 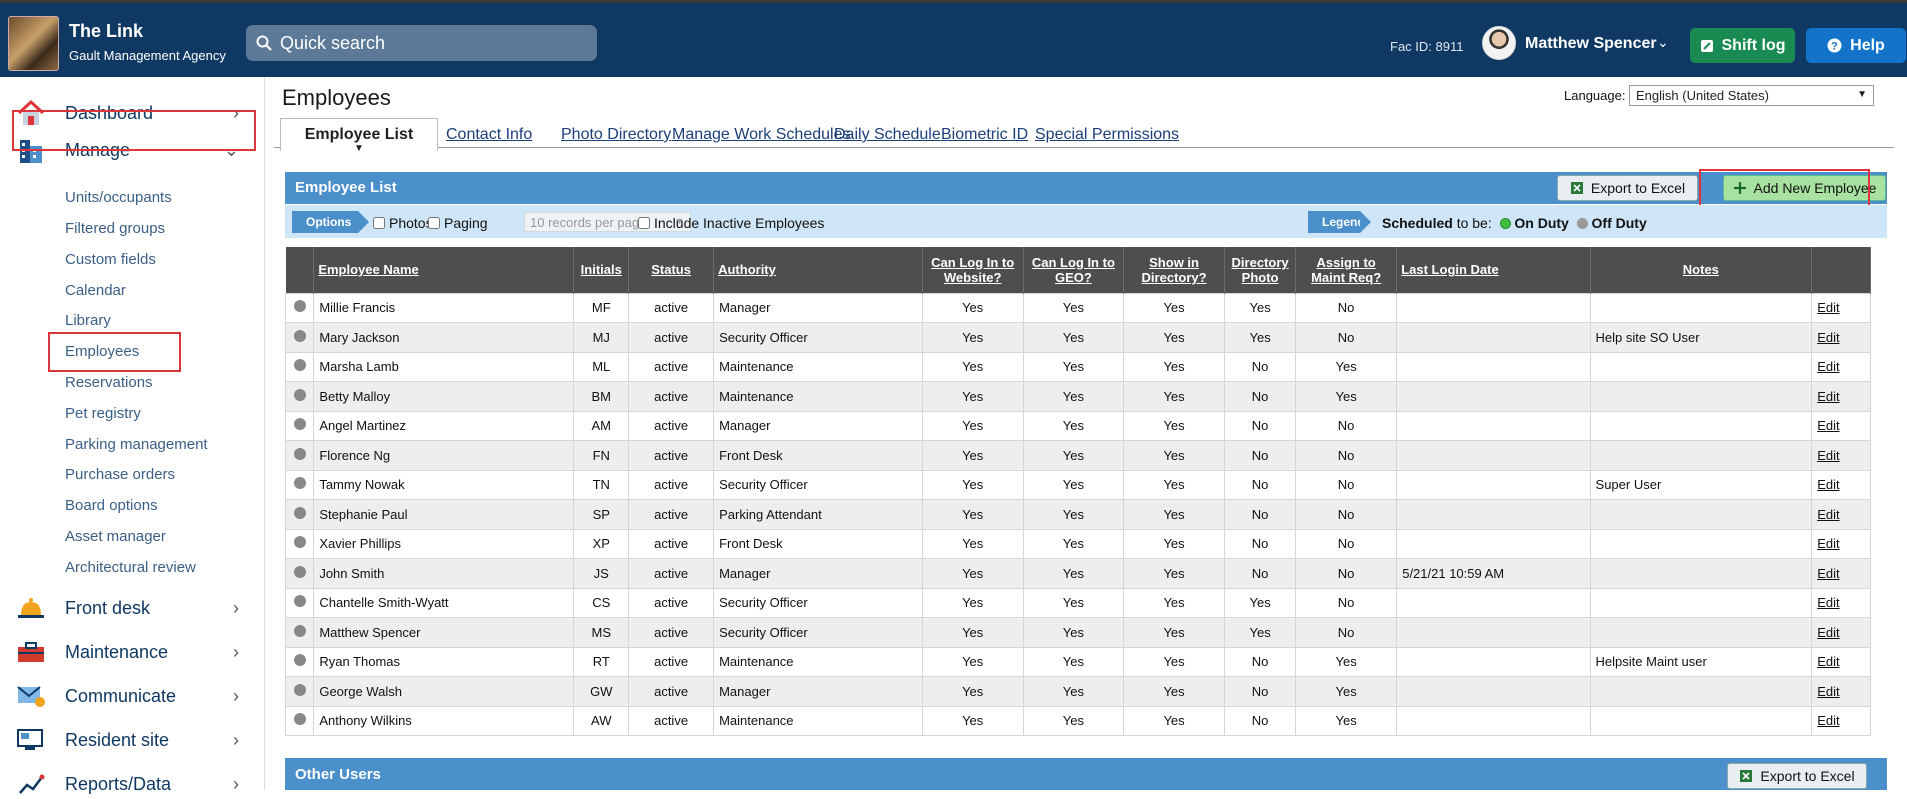 What do you see at coordinates (115, 536) in the screenshot?
I see `sidebar-sub-asset-manager: Asset manager` at bounding box center [115, 536].